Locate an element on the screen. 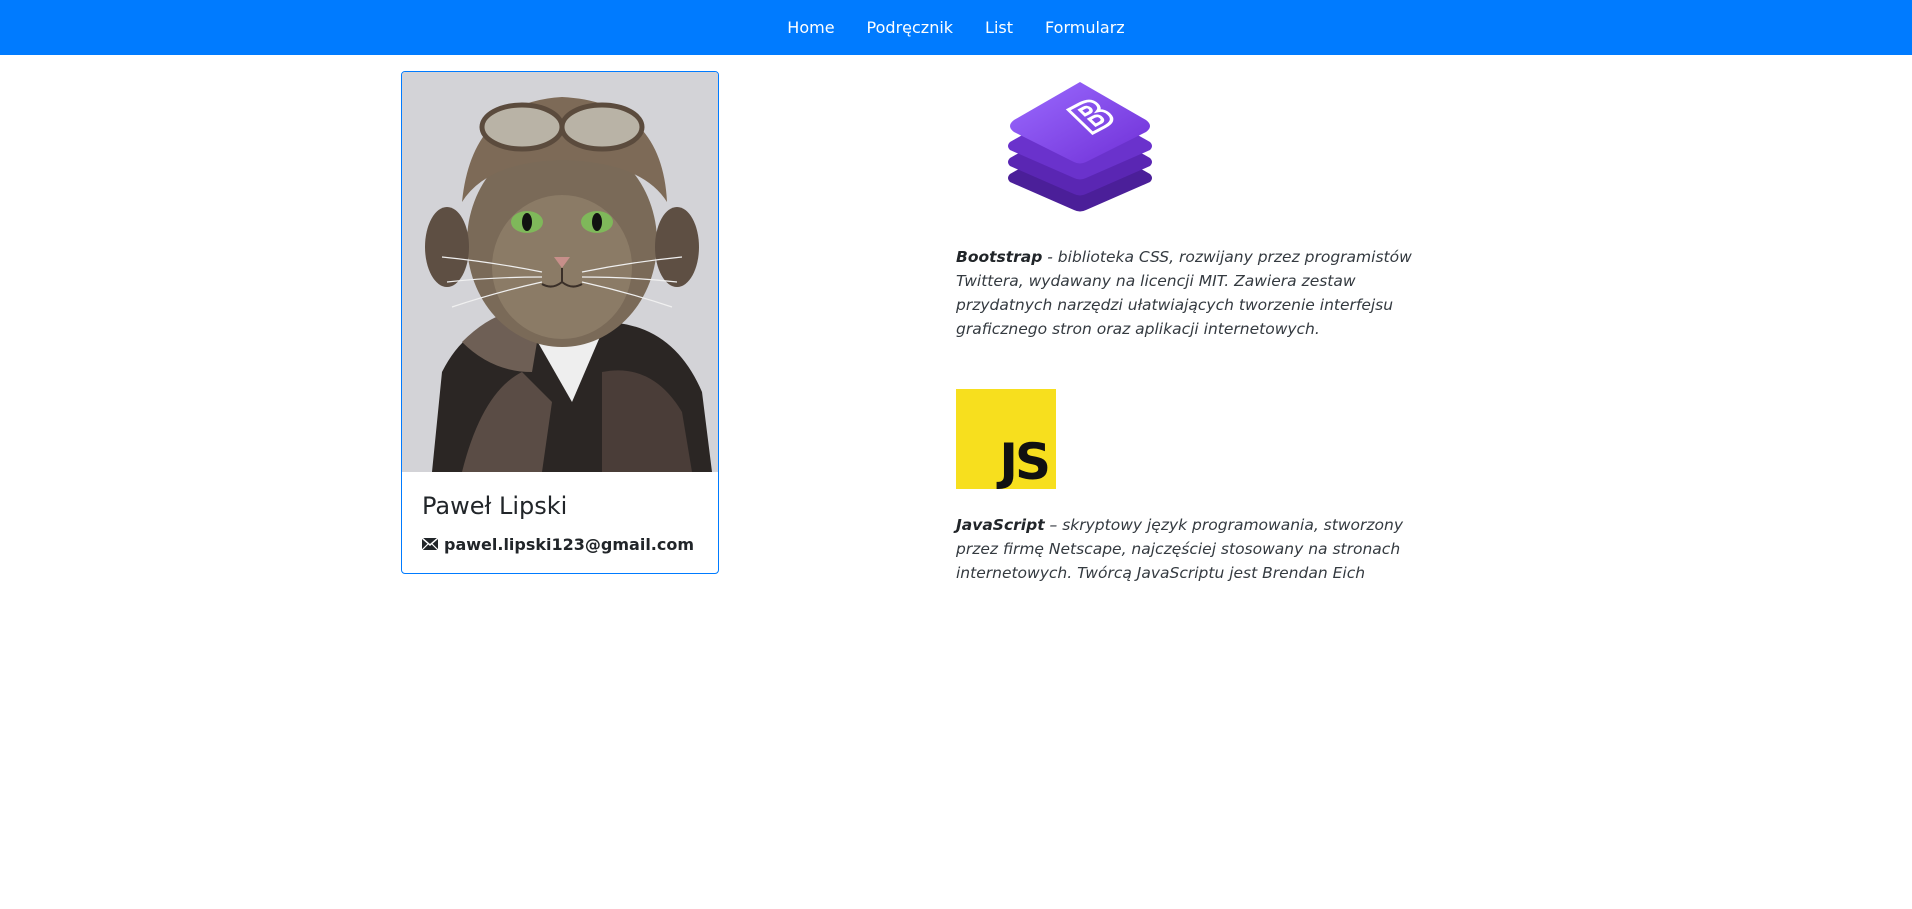  javascript-logo-text: JS is located at coordinates (1025, 462).